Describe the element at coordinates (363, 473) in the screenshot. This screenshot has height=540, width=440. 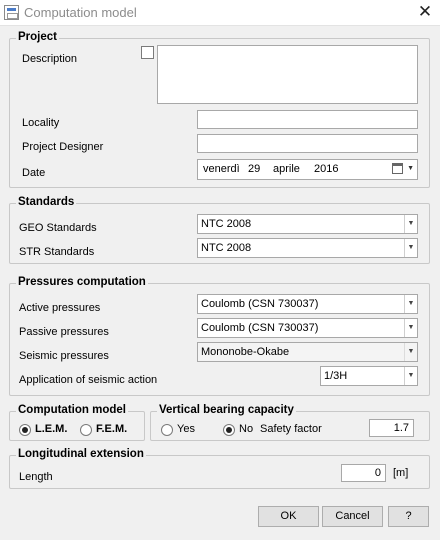
I see `length-input: 0` at that location.